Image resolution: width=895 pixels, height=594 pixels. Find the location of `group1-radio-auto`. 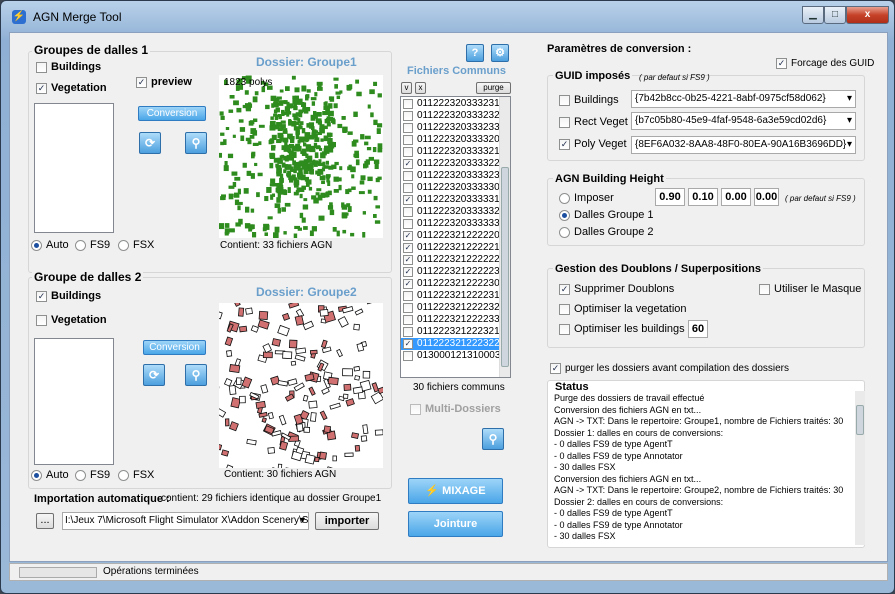

group1-radio-auto is located at coordinates (36, 245).